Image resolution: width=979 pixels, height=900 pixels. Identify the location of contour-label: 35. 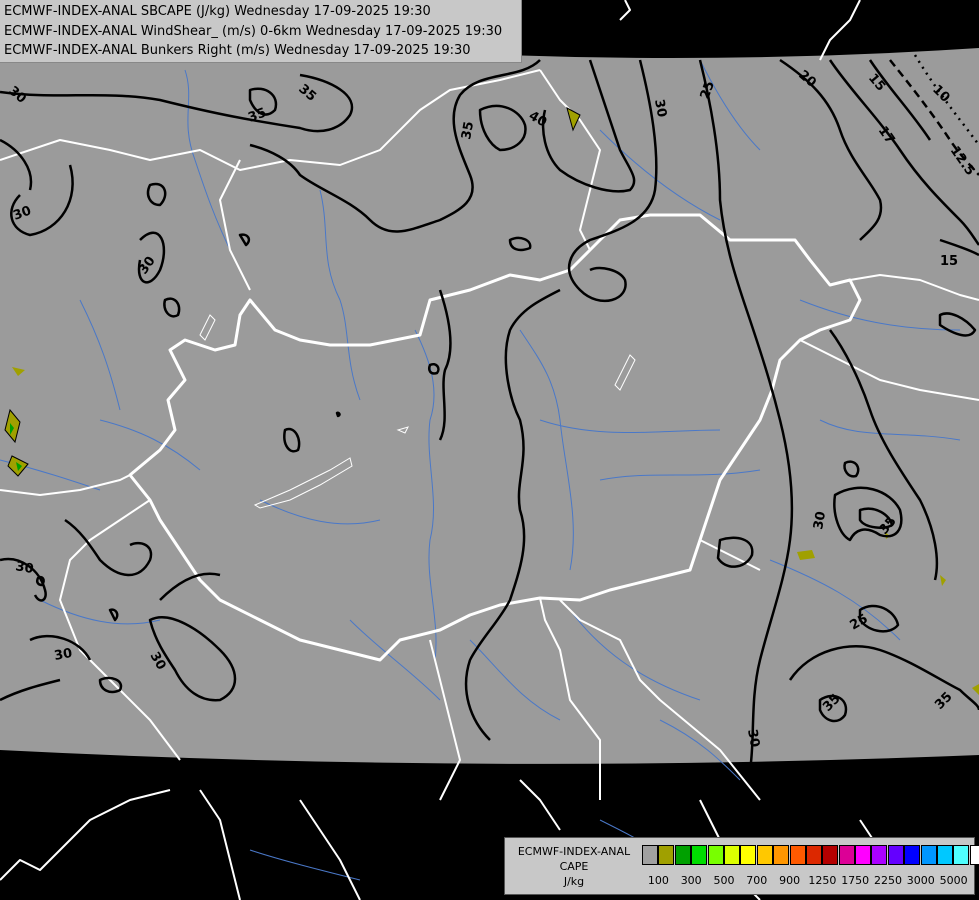
(468, 130).